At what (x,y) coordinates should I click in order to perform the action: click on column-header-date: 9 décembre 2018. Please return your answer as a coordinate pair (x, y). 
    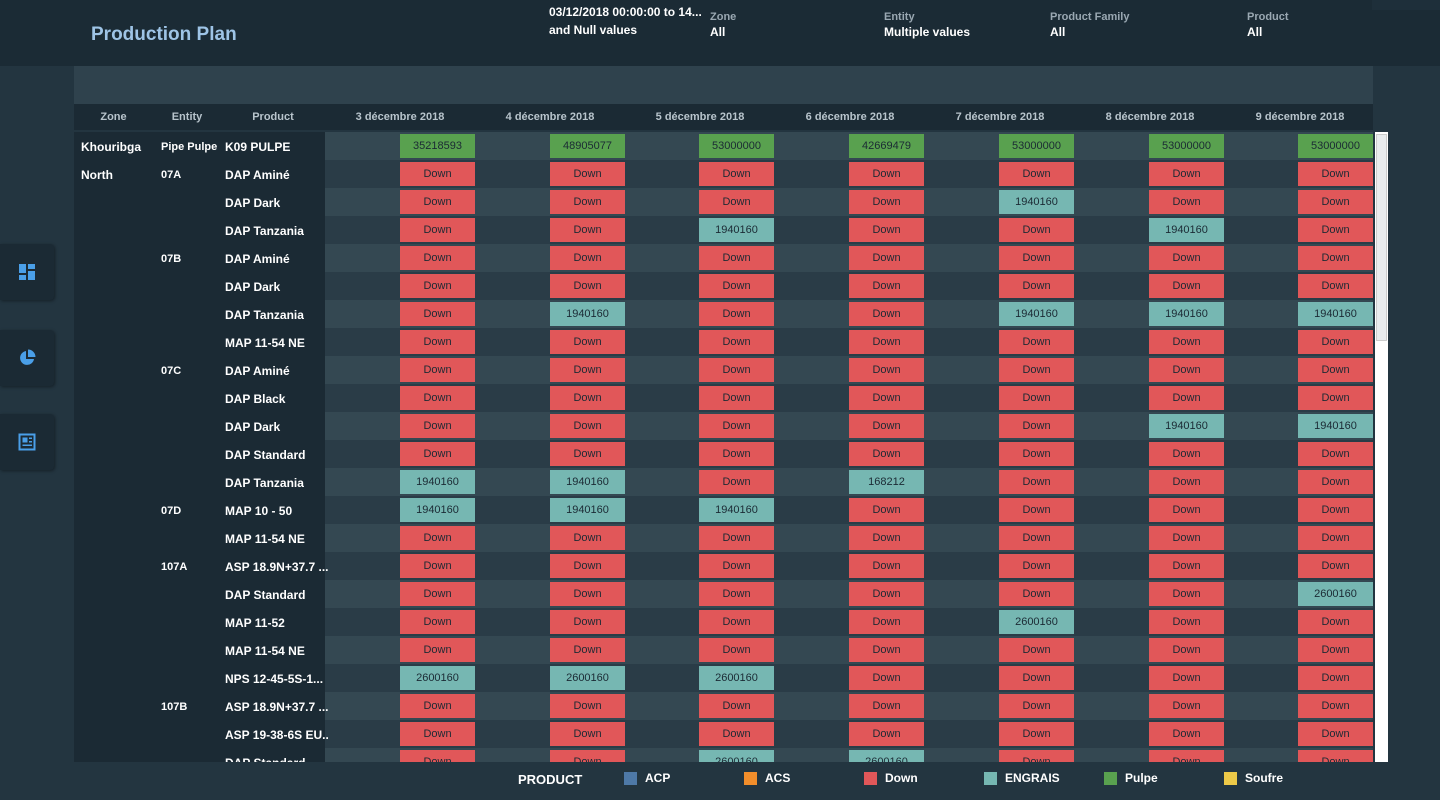
    Looking at the image, I should click on (1300, 117).